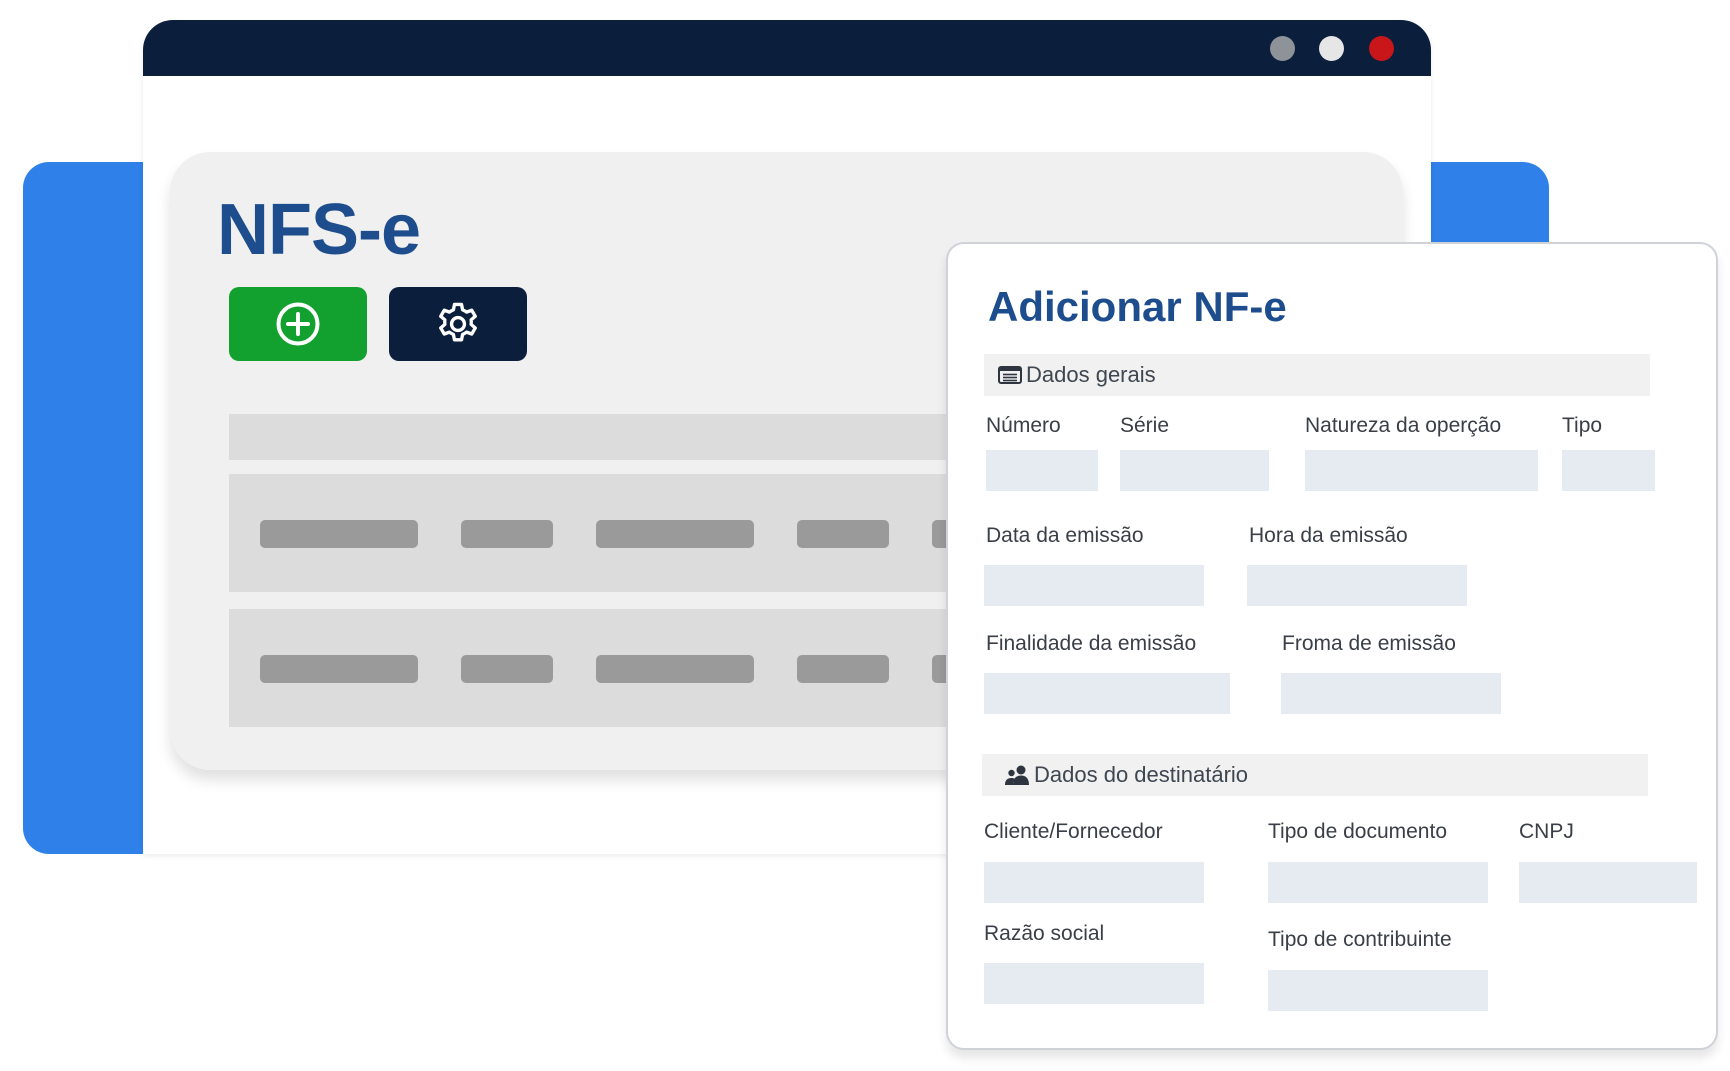 The height and width of the screenshot is (1071, 1730). What do you see at coordinates (1145, 425) in the screenshot?
I see `serie-label: Série` at bounding box center [1145, 425].